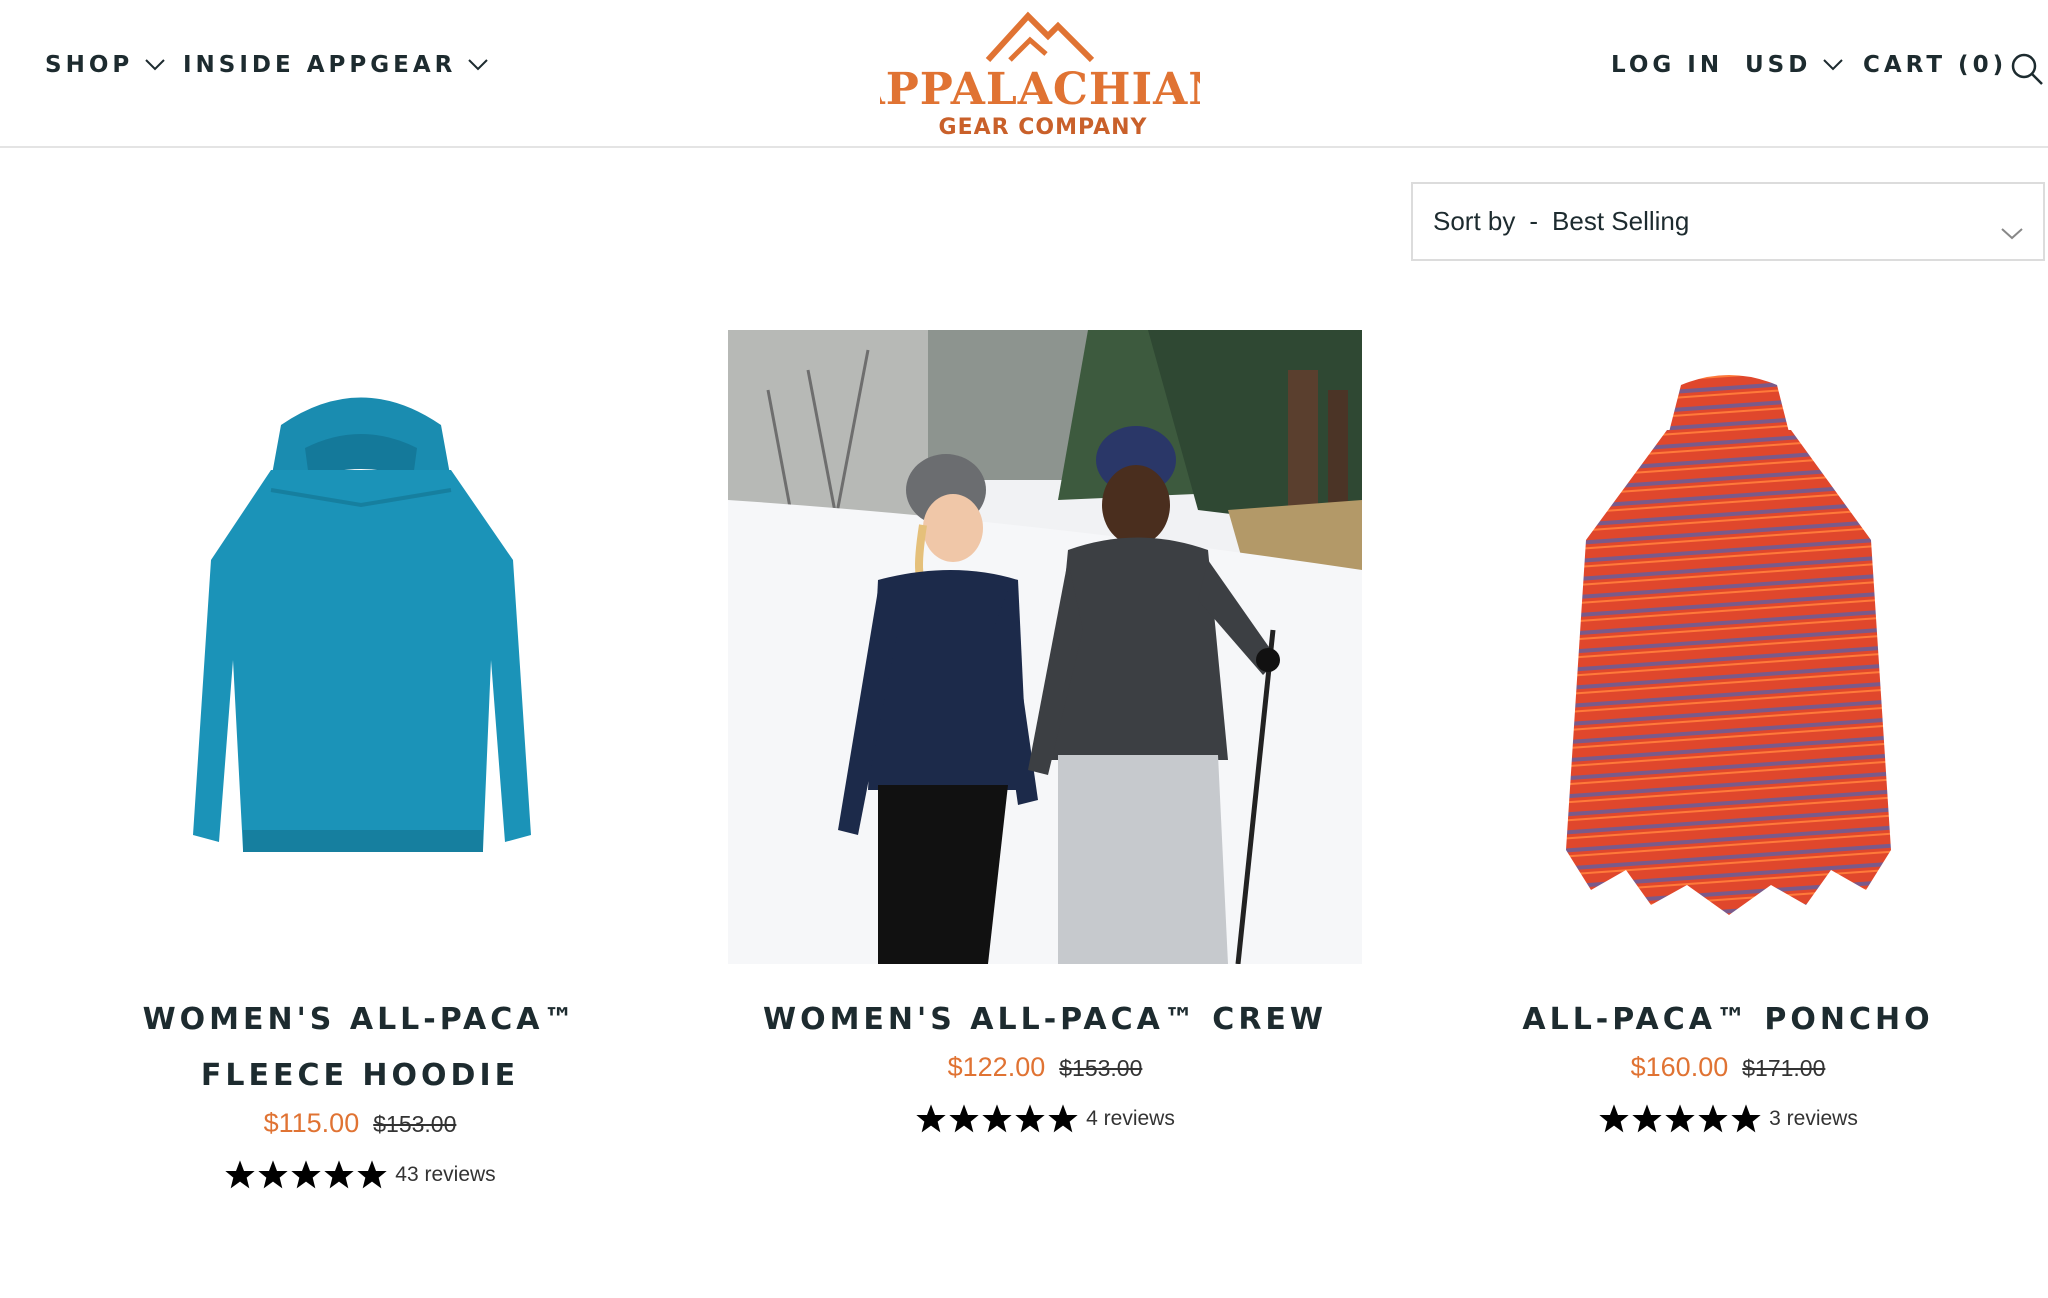 The height and width of the screenshot is (1298, 2048). What do you see at coordinates (1045, 1020) in the screenshot?
I see `product-title: WOMEN'S ALL-PACA™ CREW` at bounding box center [1045, 1020].